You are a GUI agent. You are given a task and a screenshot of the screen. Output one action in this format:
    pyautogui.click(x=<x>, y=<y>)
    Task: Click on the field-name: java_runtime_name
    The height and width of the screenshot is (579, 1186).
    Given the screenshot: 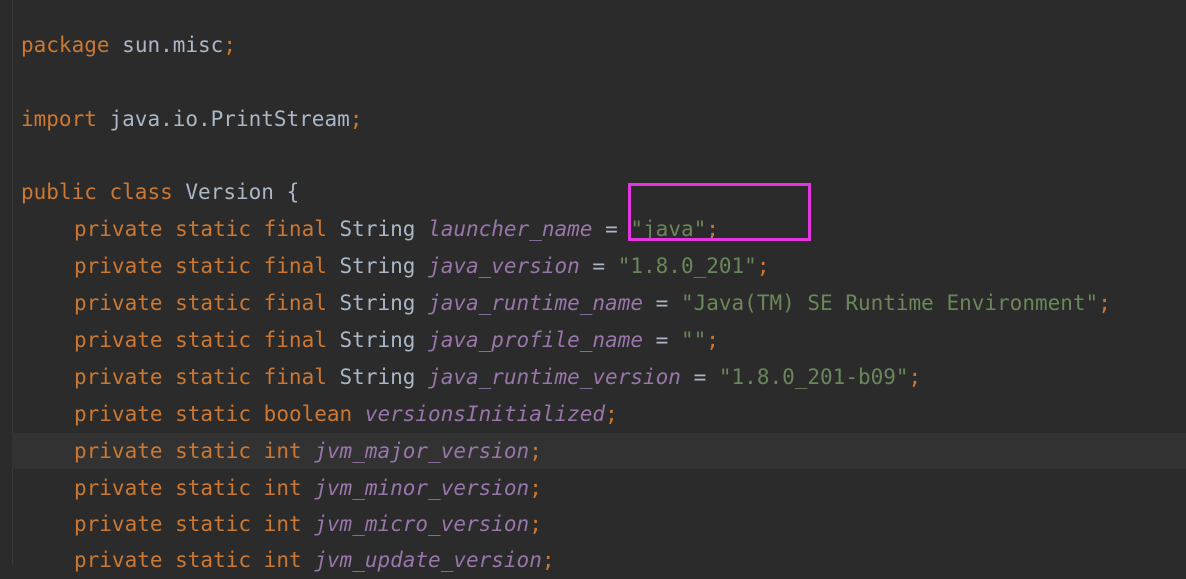 What is the action you would take?
    pyautogui.click(x=535, y=303)
    